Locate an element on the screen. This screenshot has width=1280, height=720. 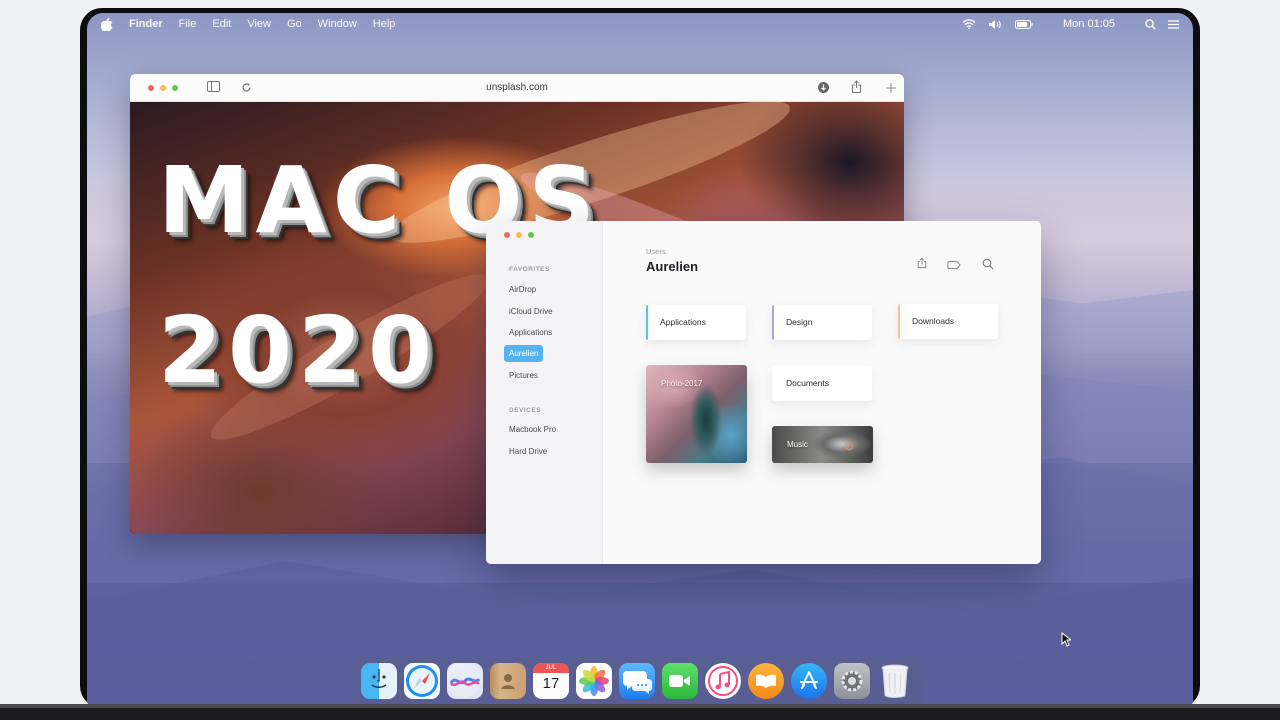
dock: JUL 17 is located at coordinates (639, 681).